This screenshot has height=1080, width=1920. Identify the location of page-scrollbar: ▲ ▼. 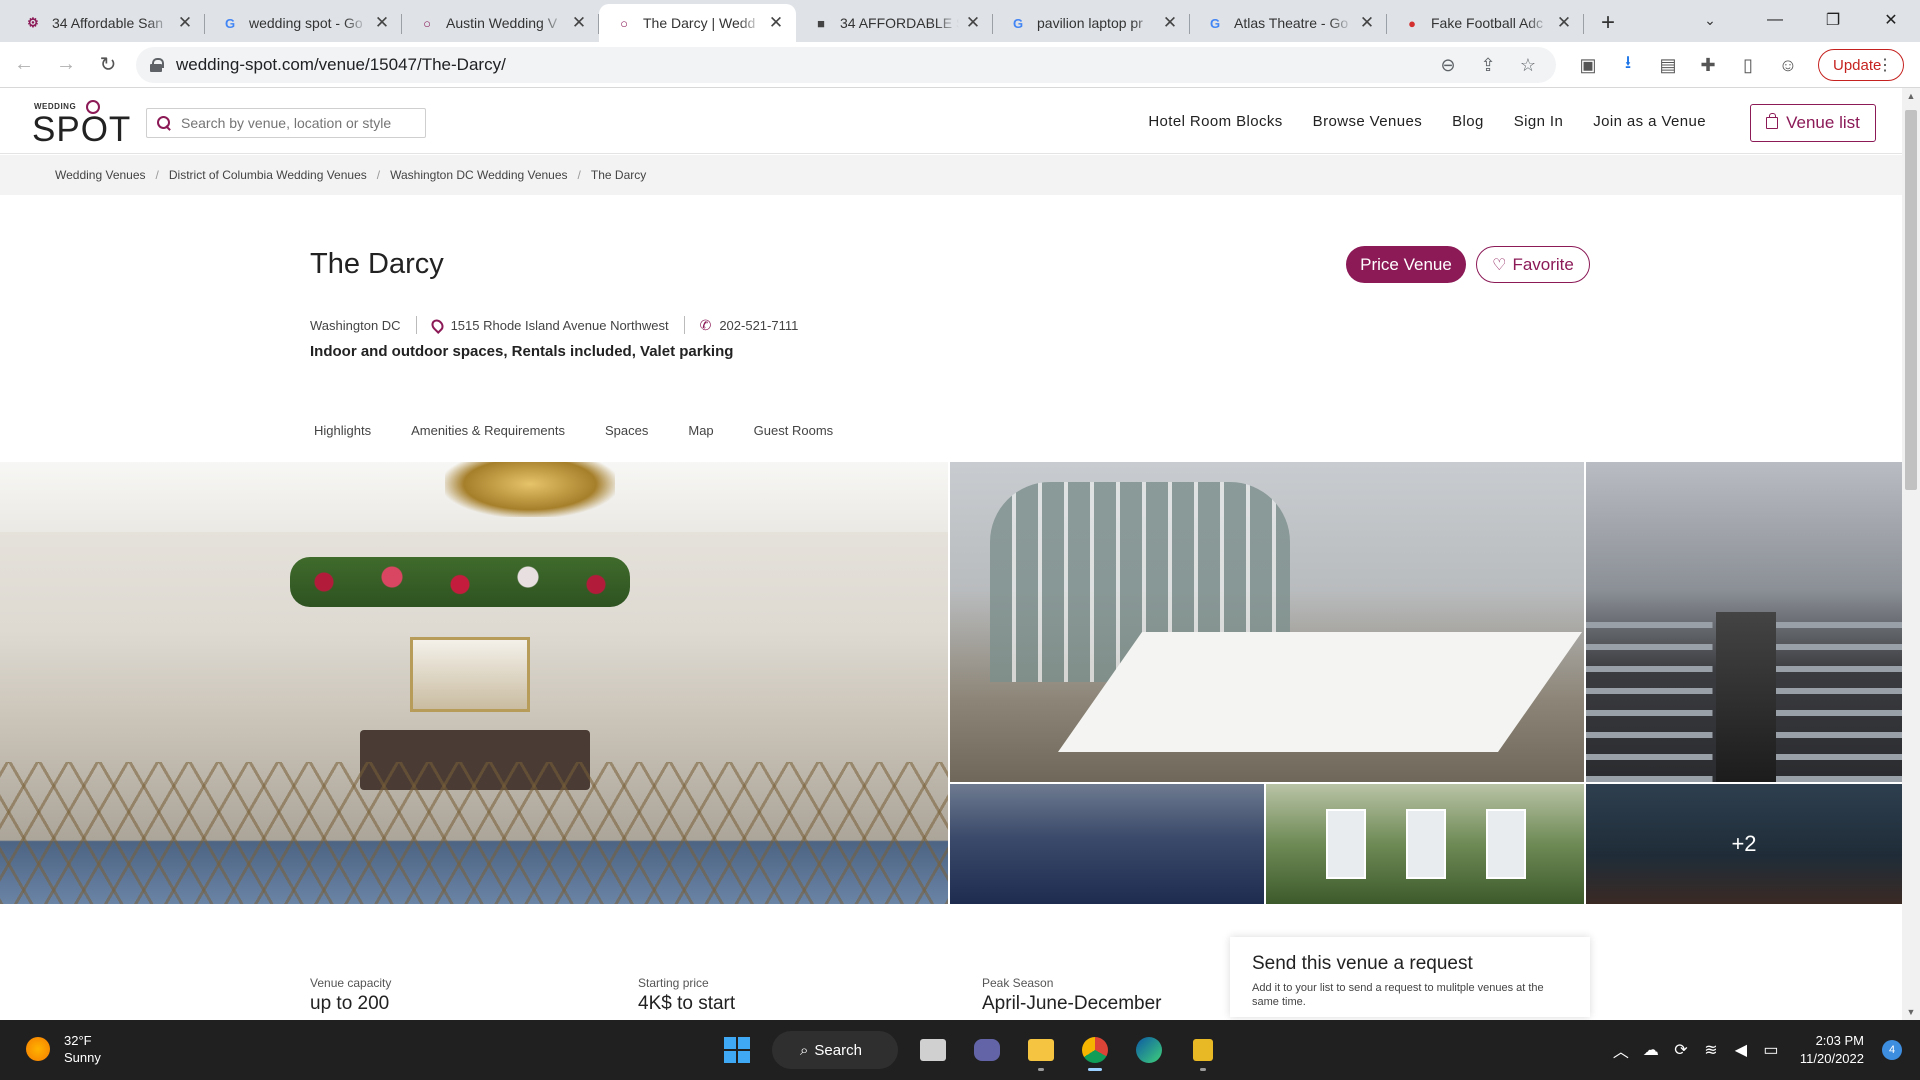
(1911, 554).